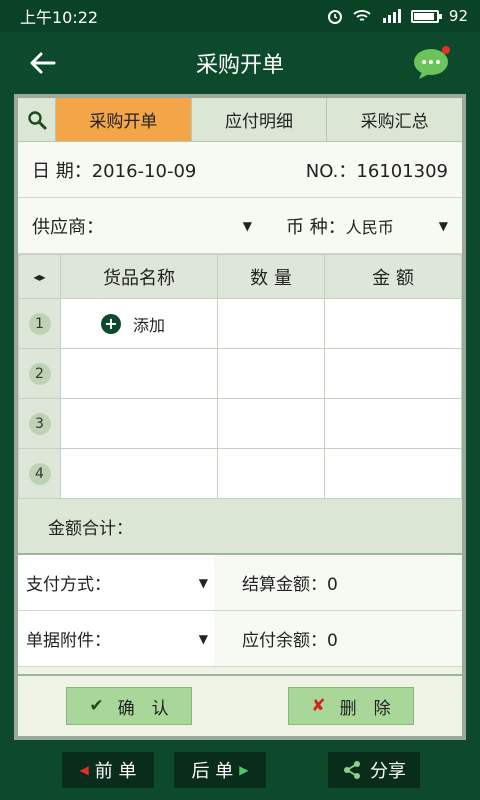 This screenshot has width=480, height=800. What do you see at coordinates (144, 171) in the screenshot?
I see `date-value: 2016-10-09` at bounding box center [144, 171].